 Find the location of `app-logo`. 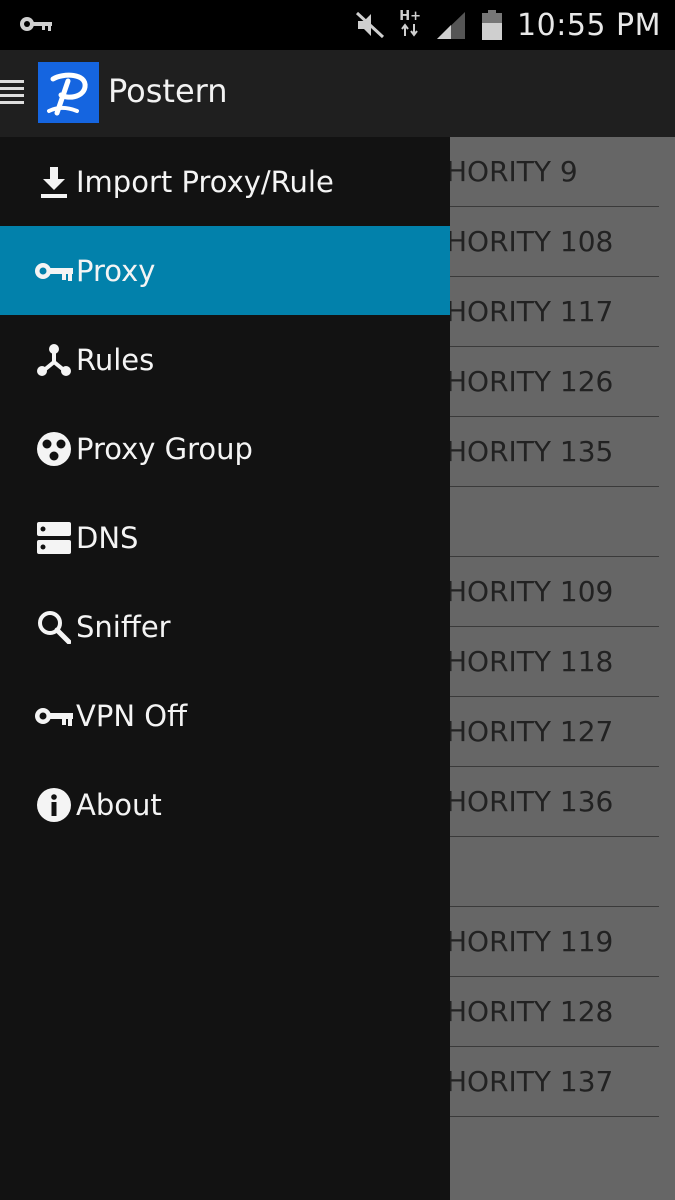

app-logo is located at coordinates (68, 92).